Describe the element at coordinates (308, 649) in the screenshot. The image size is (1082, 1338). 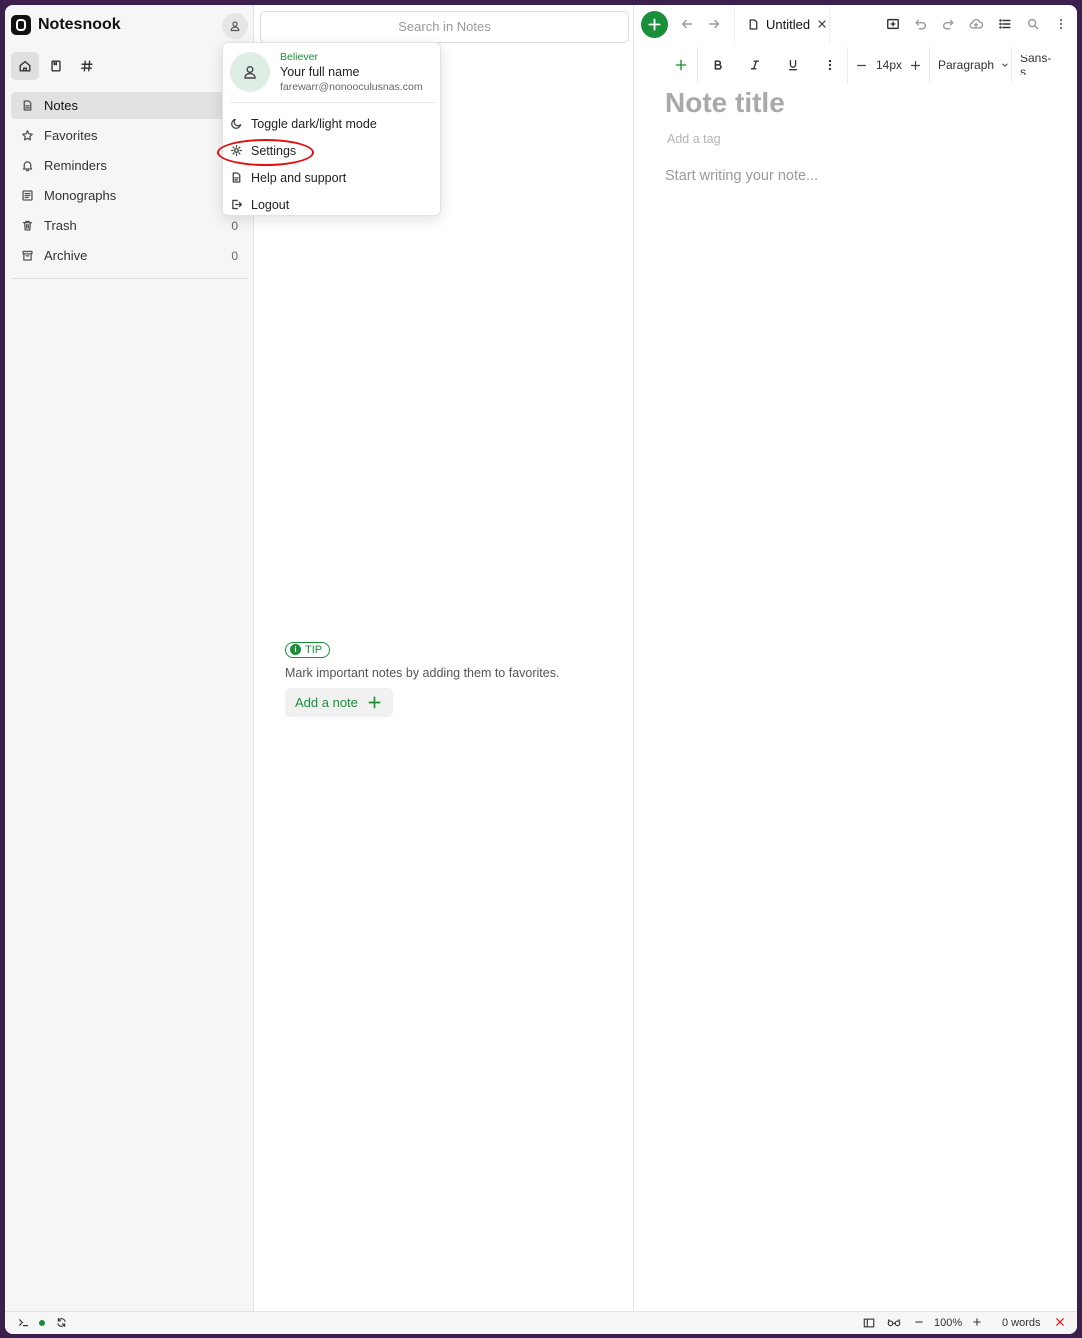
I see `tip-badge: i TIP` at that location.